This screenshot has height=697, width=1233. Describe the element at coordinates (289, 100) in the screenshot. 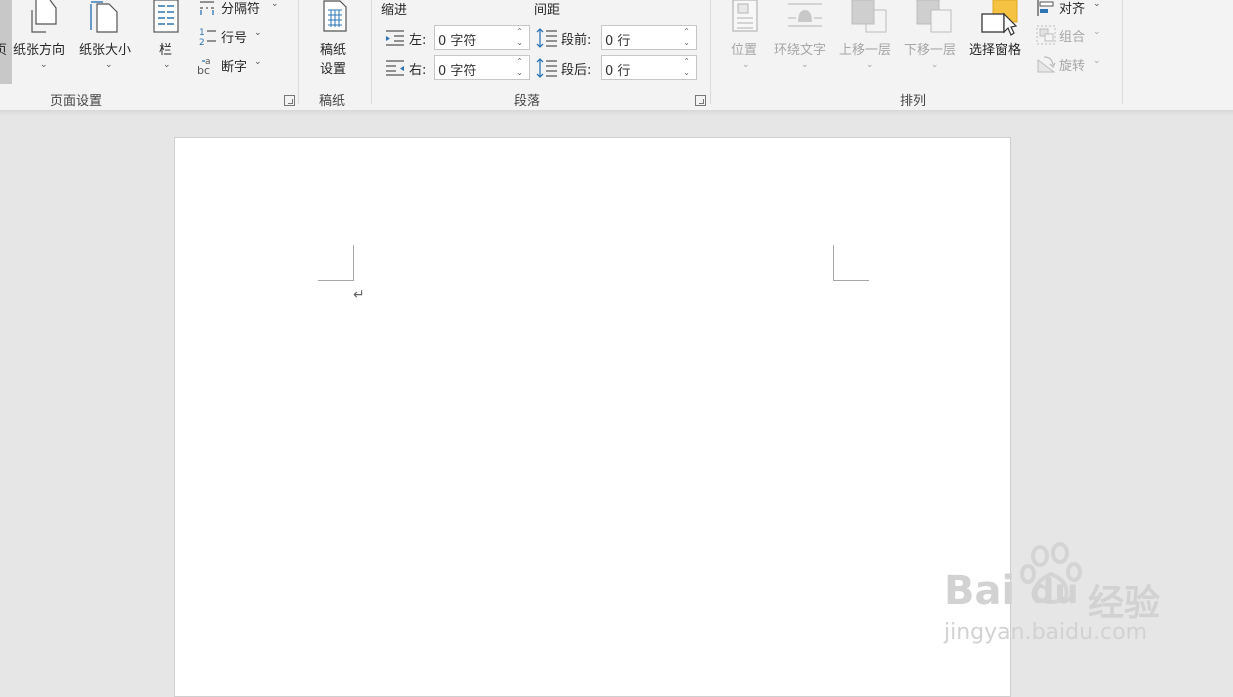

I see `page-setup-dialog-launcher-icon` at that location.